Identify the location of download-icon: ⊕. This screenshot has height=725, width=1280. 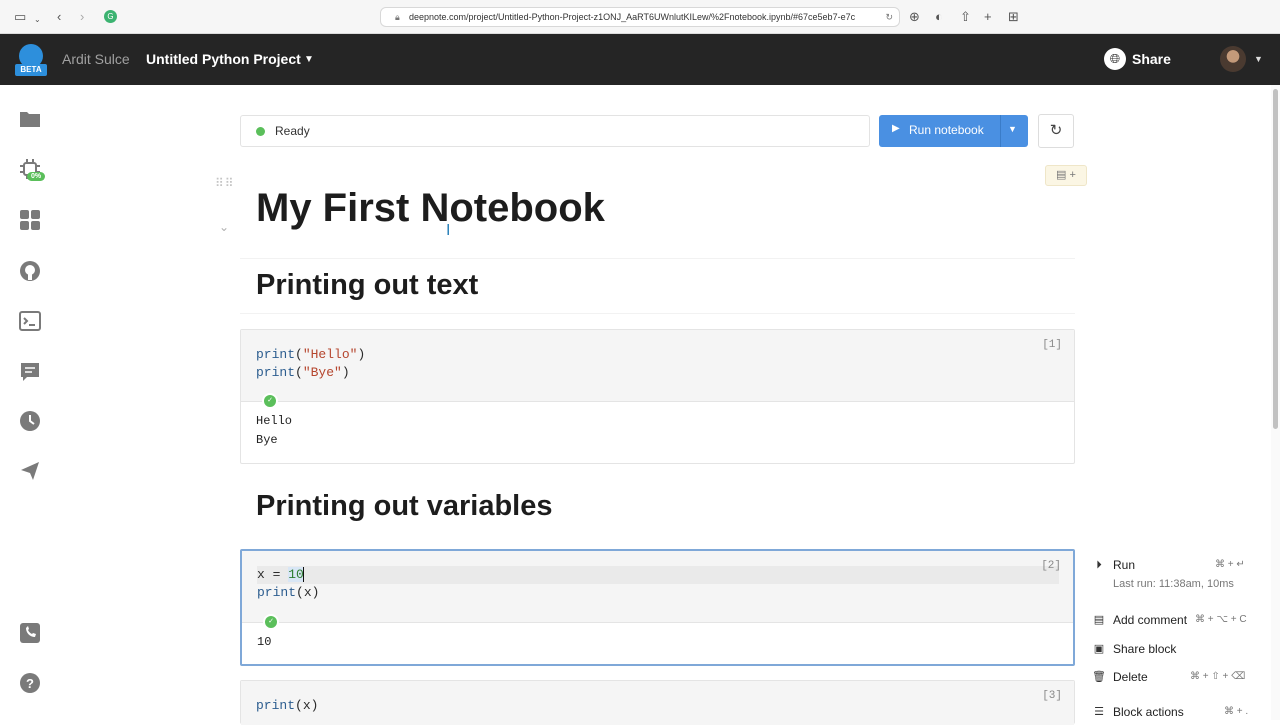
(914, 17).